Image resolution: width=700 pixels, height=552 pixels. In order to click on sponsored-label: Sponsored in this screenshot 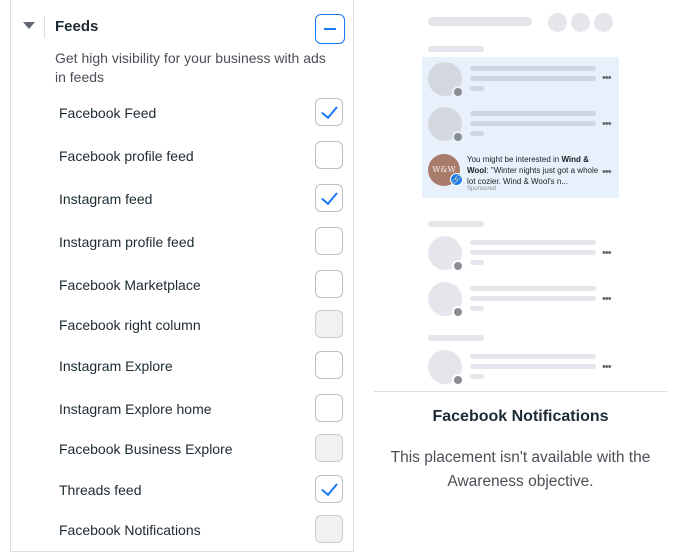, I will do `click(482, 189)`.